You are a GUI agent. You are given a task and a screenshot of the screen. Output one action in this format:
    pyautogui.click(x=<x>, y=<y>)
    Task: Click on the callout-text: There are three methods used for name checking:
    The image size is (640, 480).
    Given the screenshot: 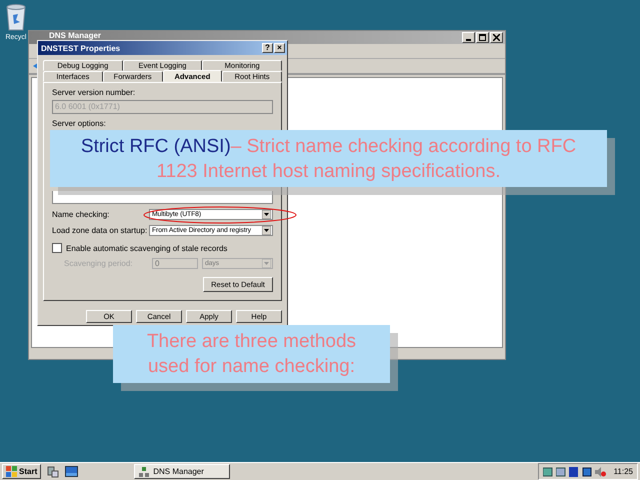 What is the action you would take?
    pyautogui.click(x=252, y=354)
    